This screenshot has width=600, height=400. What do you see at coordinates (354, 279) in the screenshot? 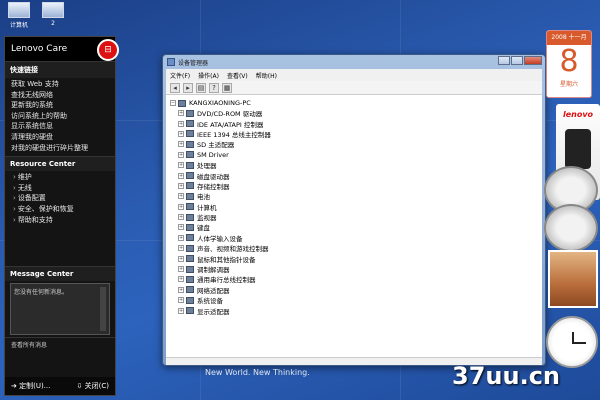
I see `tree-item: + 通用串行总线控制器` at bounding box center [354, 279].